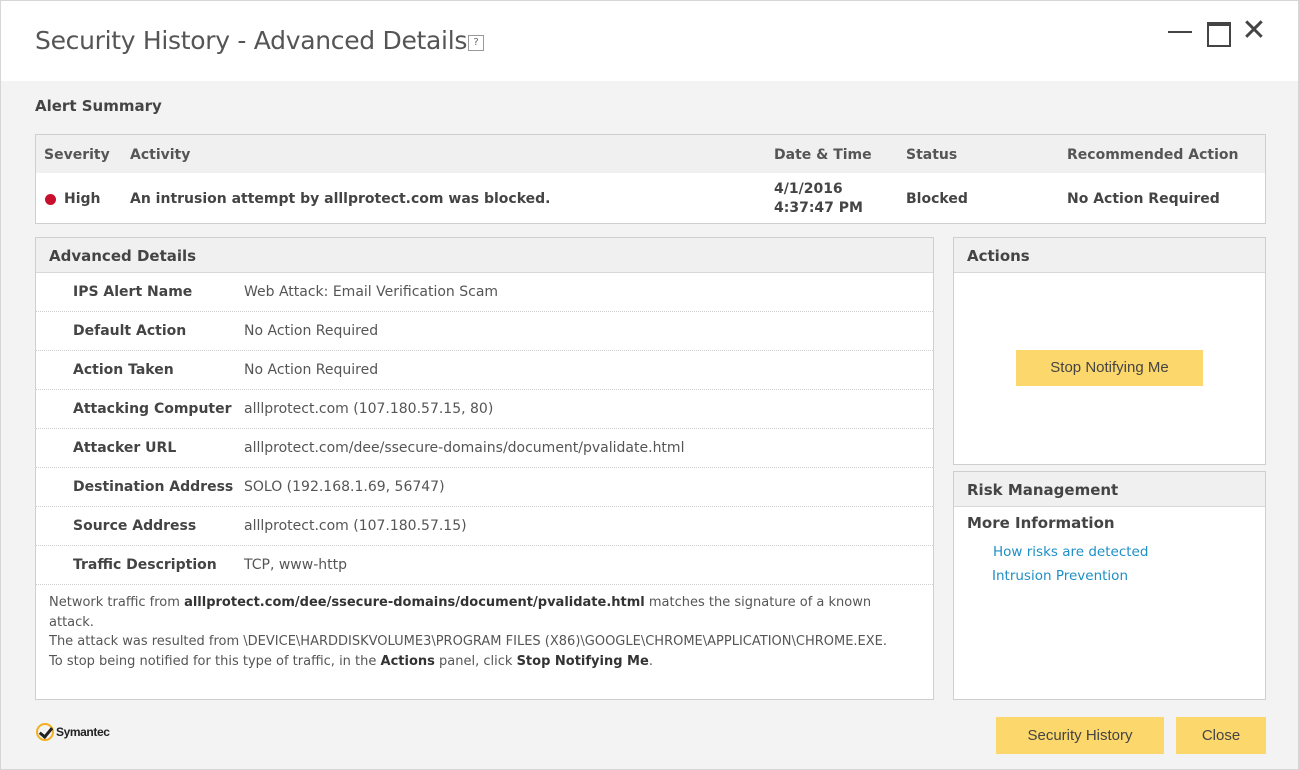 The width and height of the screenshot is (1299, 770). I want to click on help-icon: ?, so click(476, 43).